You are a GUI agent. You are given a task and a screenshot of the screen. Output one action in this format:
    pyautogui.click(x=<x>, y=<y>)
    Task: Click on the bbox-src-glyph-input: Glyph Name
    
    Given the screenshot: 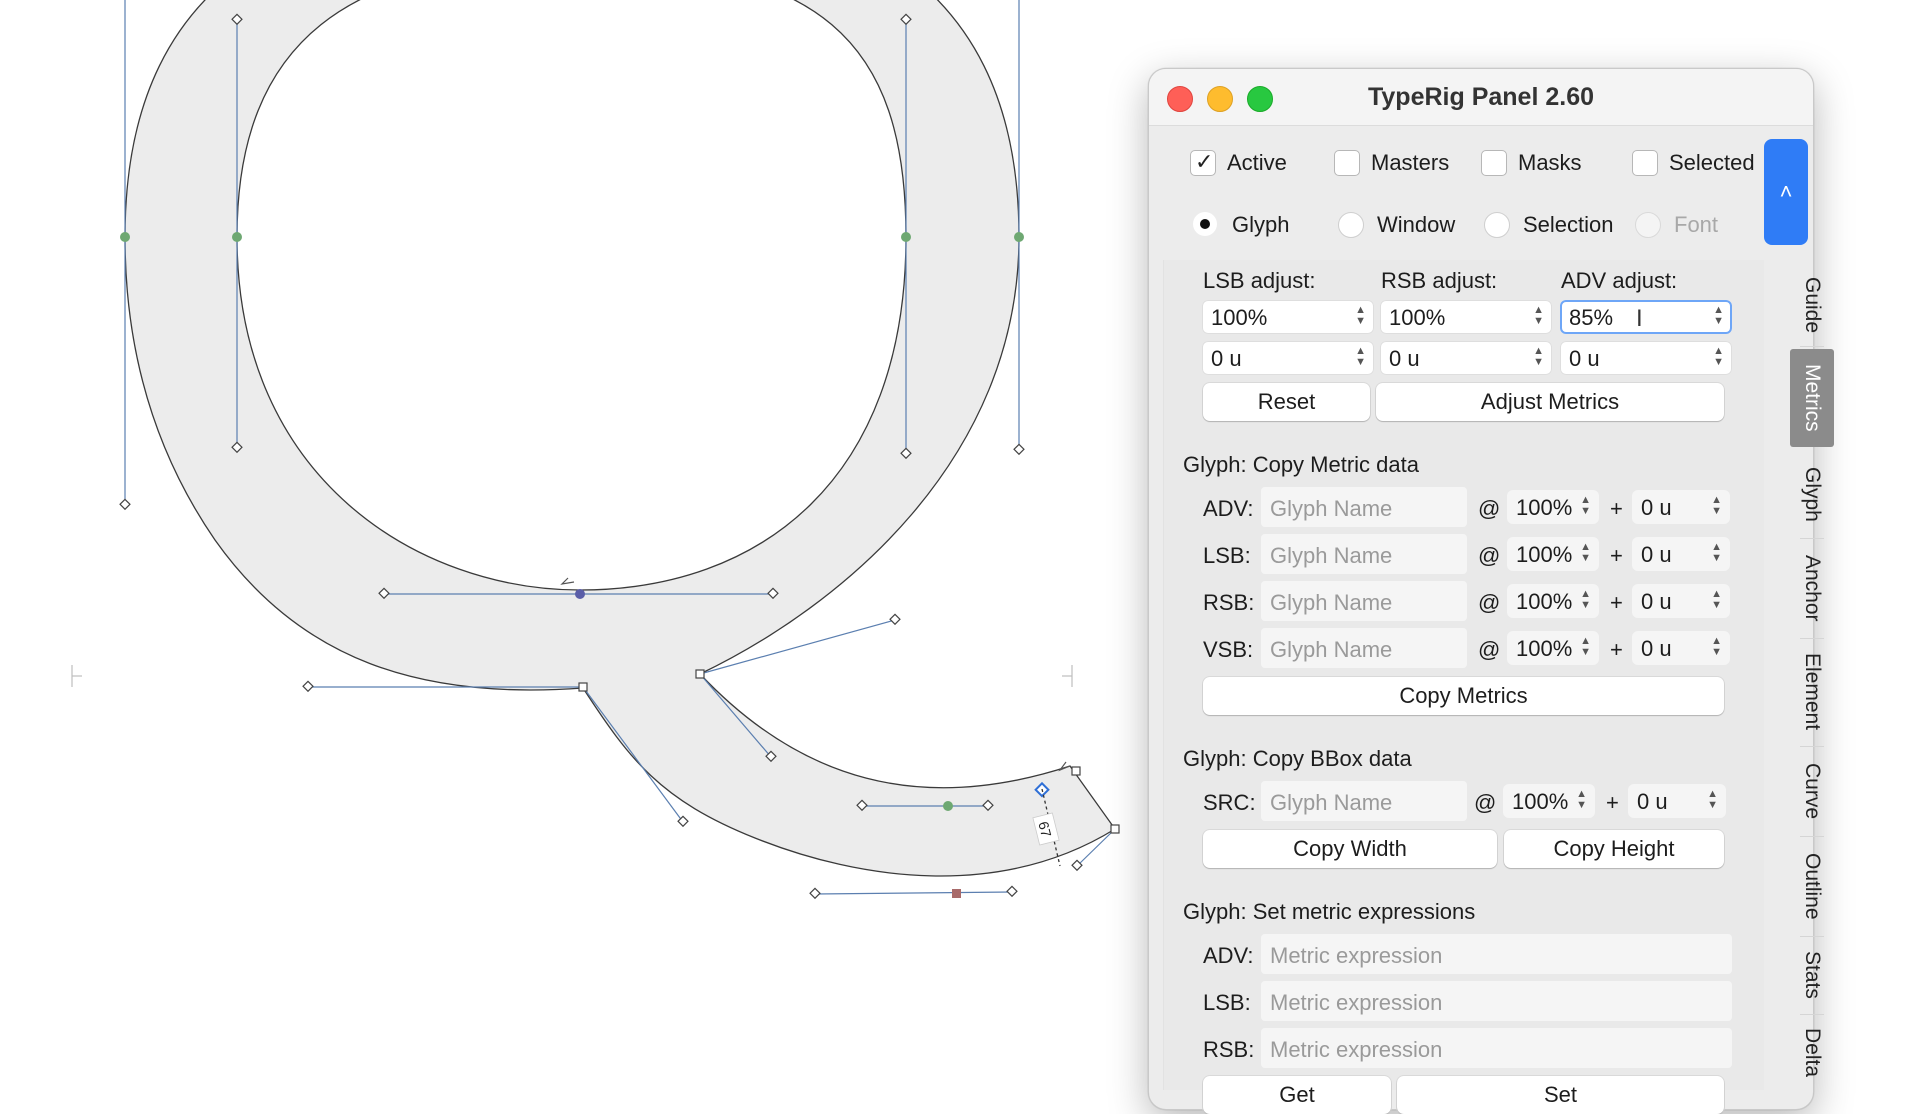 What is the action you would take?
    pyautogui.click(x=1364, y=801)
    